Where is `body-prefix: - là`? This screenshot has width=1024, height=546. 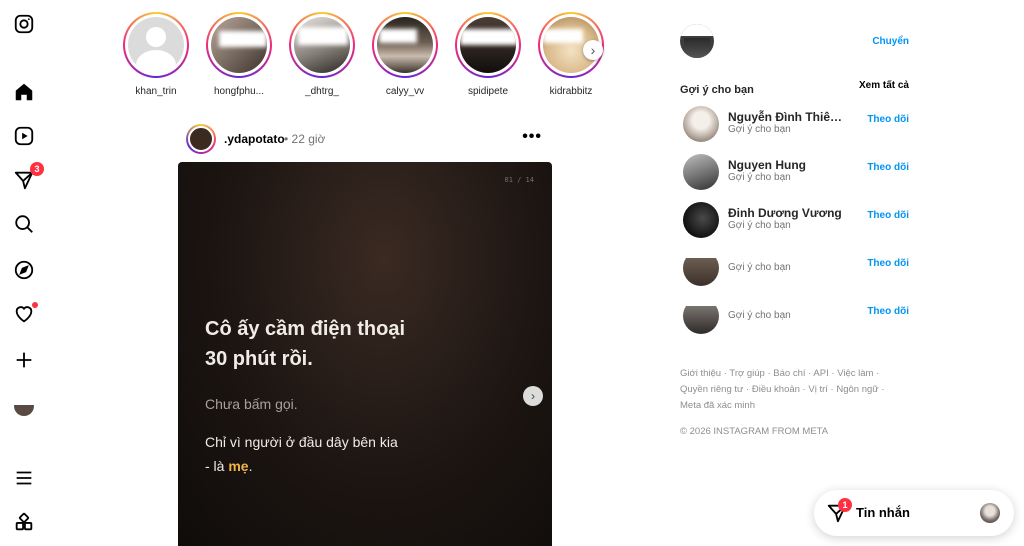
body-prefix: - là is located at coordinates (217, 466).